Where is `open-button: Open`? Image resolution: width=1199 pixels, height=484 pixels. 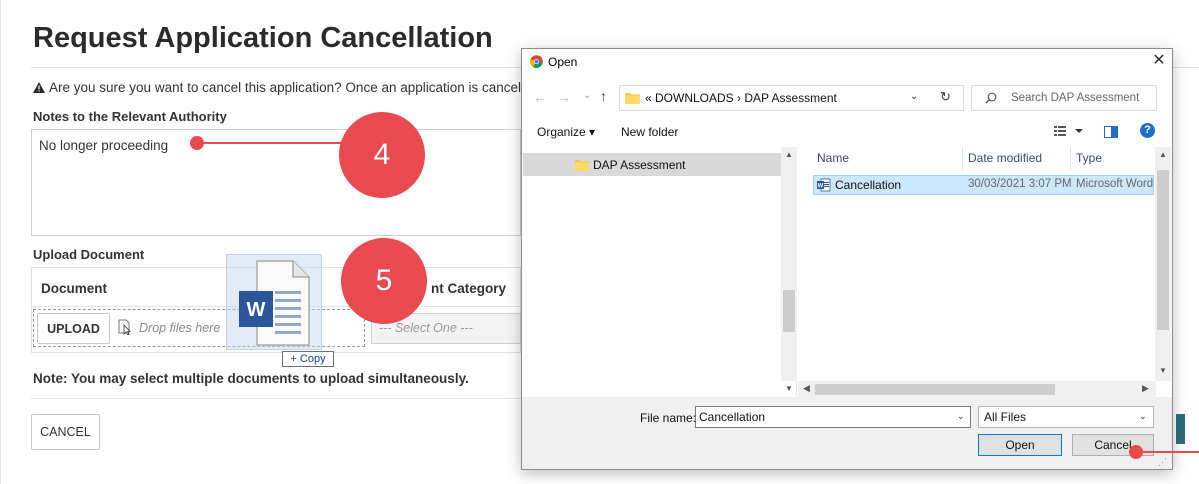 open-button: Open is located at coordinates (1020, 445).